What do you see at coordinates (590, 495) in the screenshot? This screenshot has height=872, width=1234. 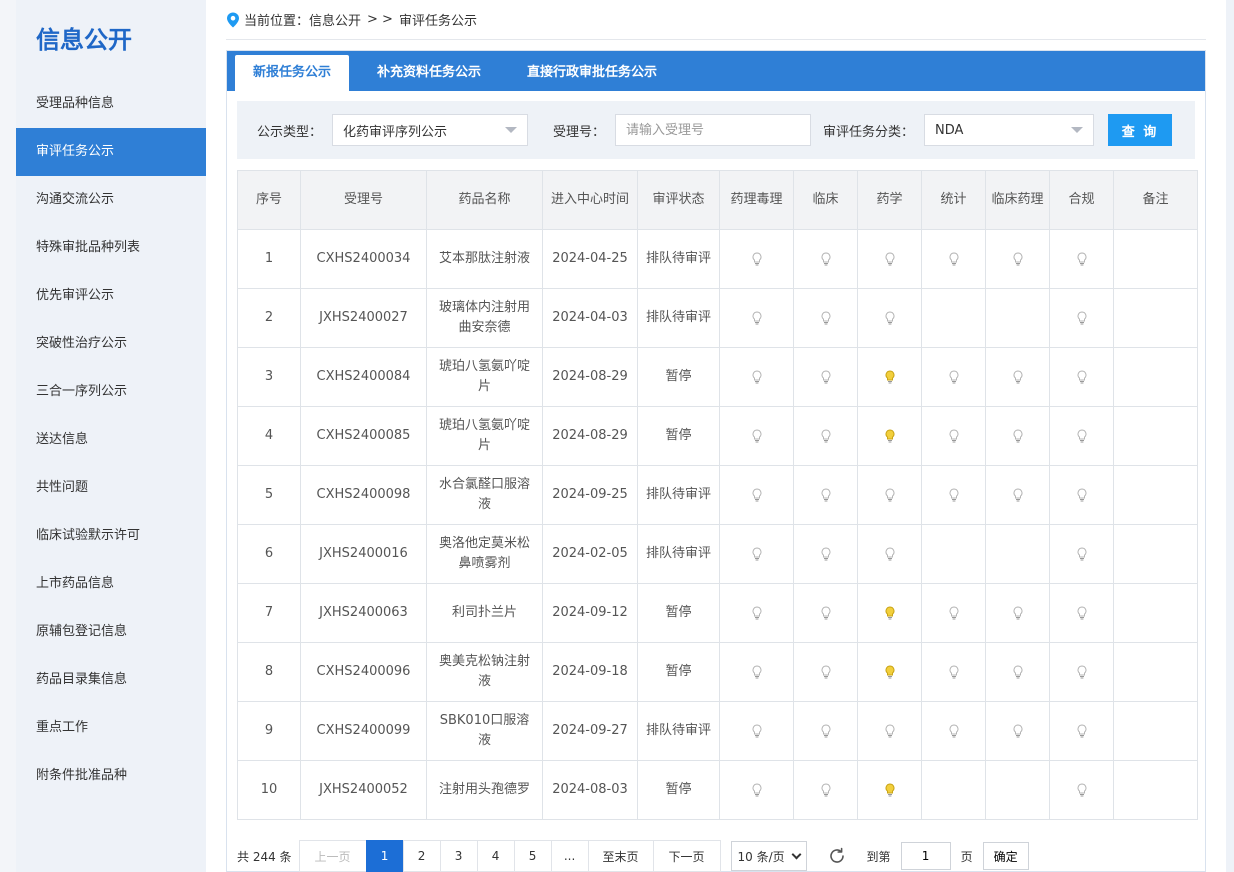 I see `entry-date-cell: 2024-09-25` at bounding box center [590, 495].